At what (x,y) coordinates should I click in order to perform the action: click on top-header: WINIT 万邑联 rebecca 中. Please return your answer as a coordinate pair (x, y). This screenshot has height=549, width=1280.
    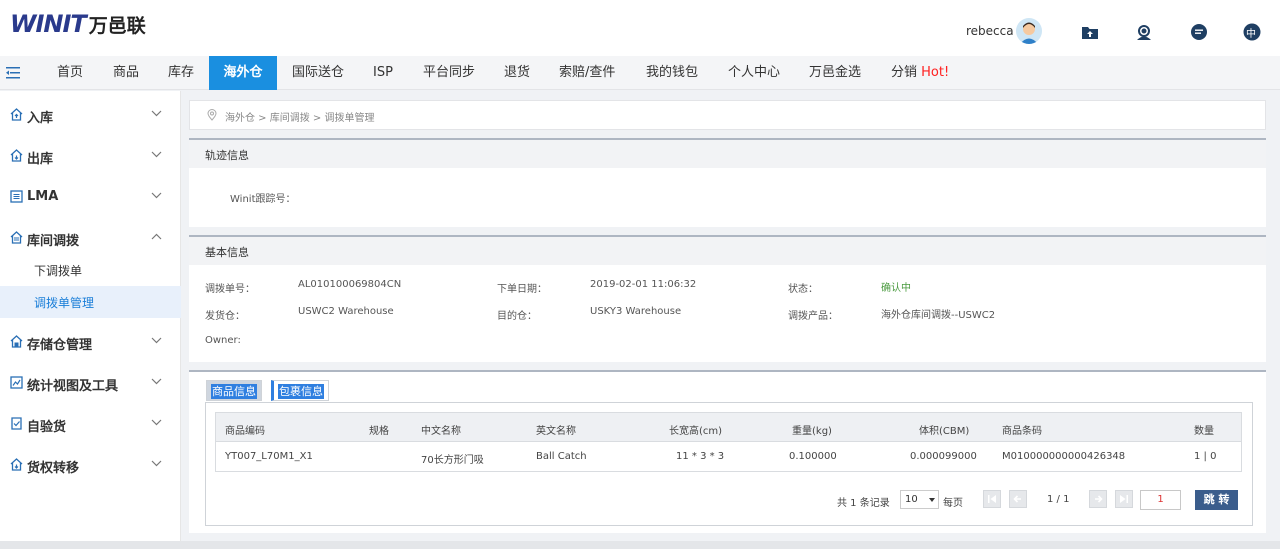
    Looking at the image, I should click on (640, 28).